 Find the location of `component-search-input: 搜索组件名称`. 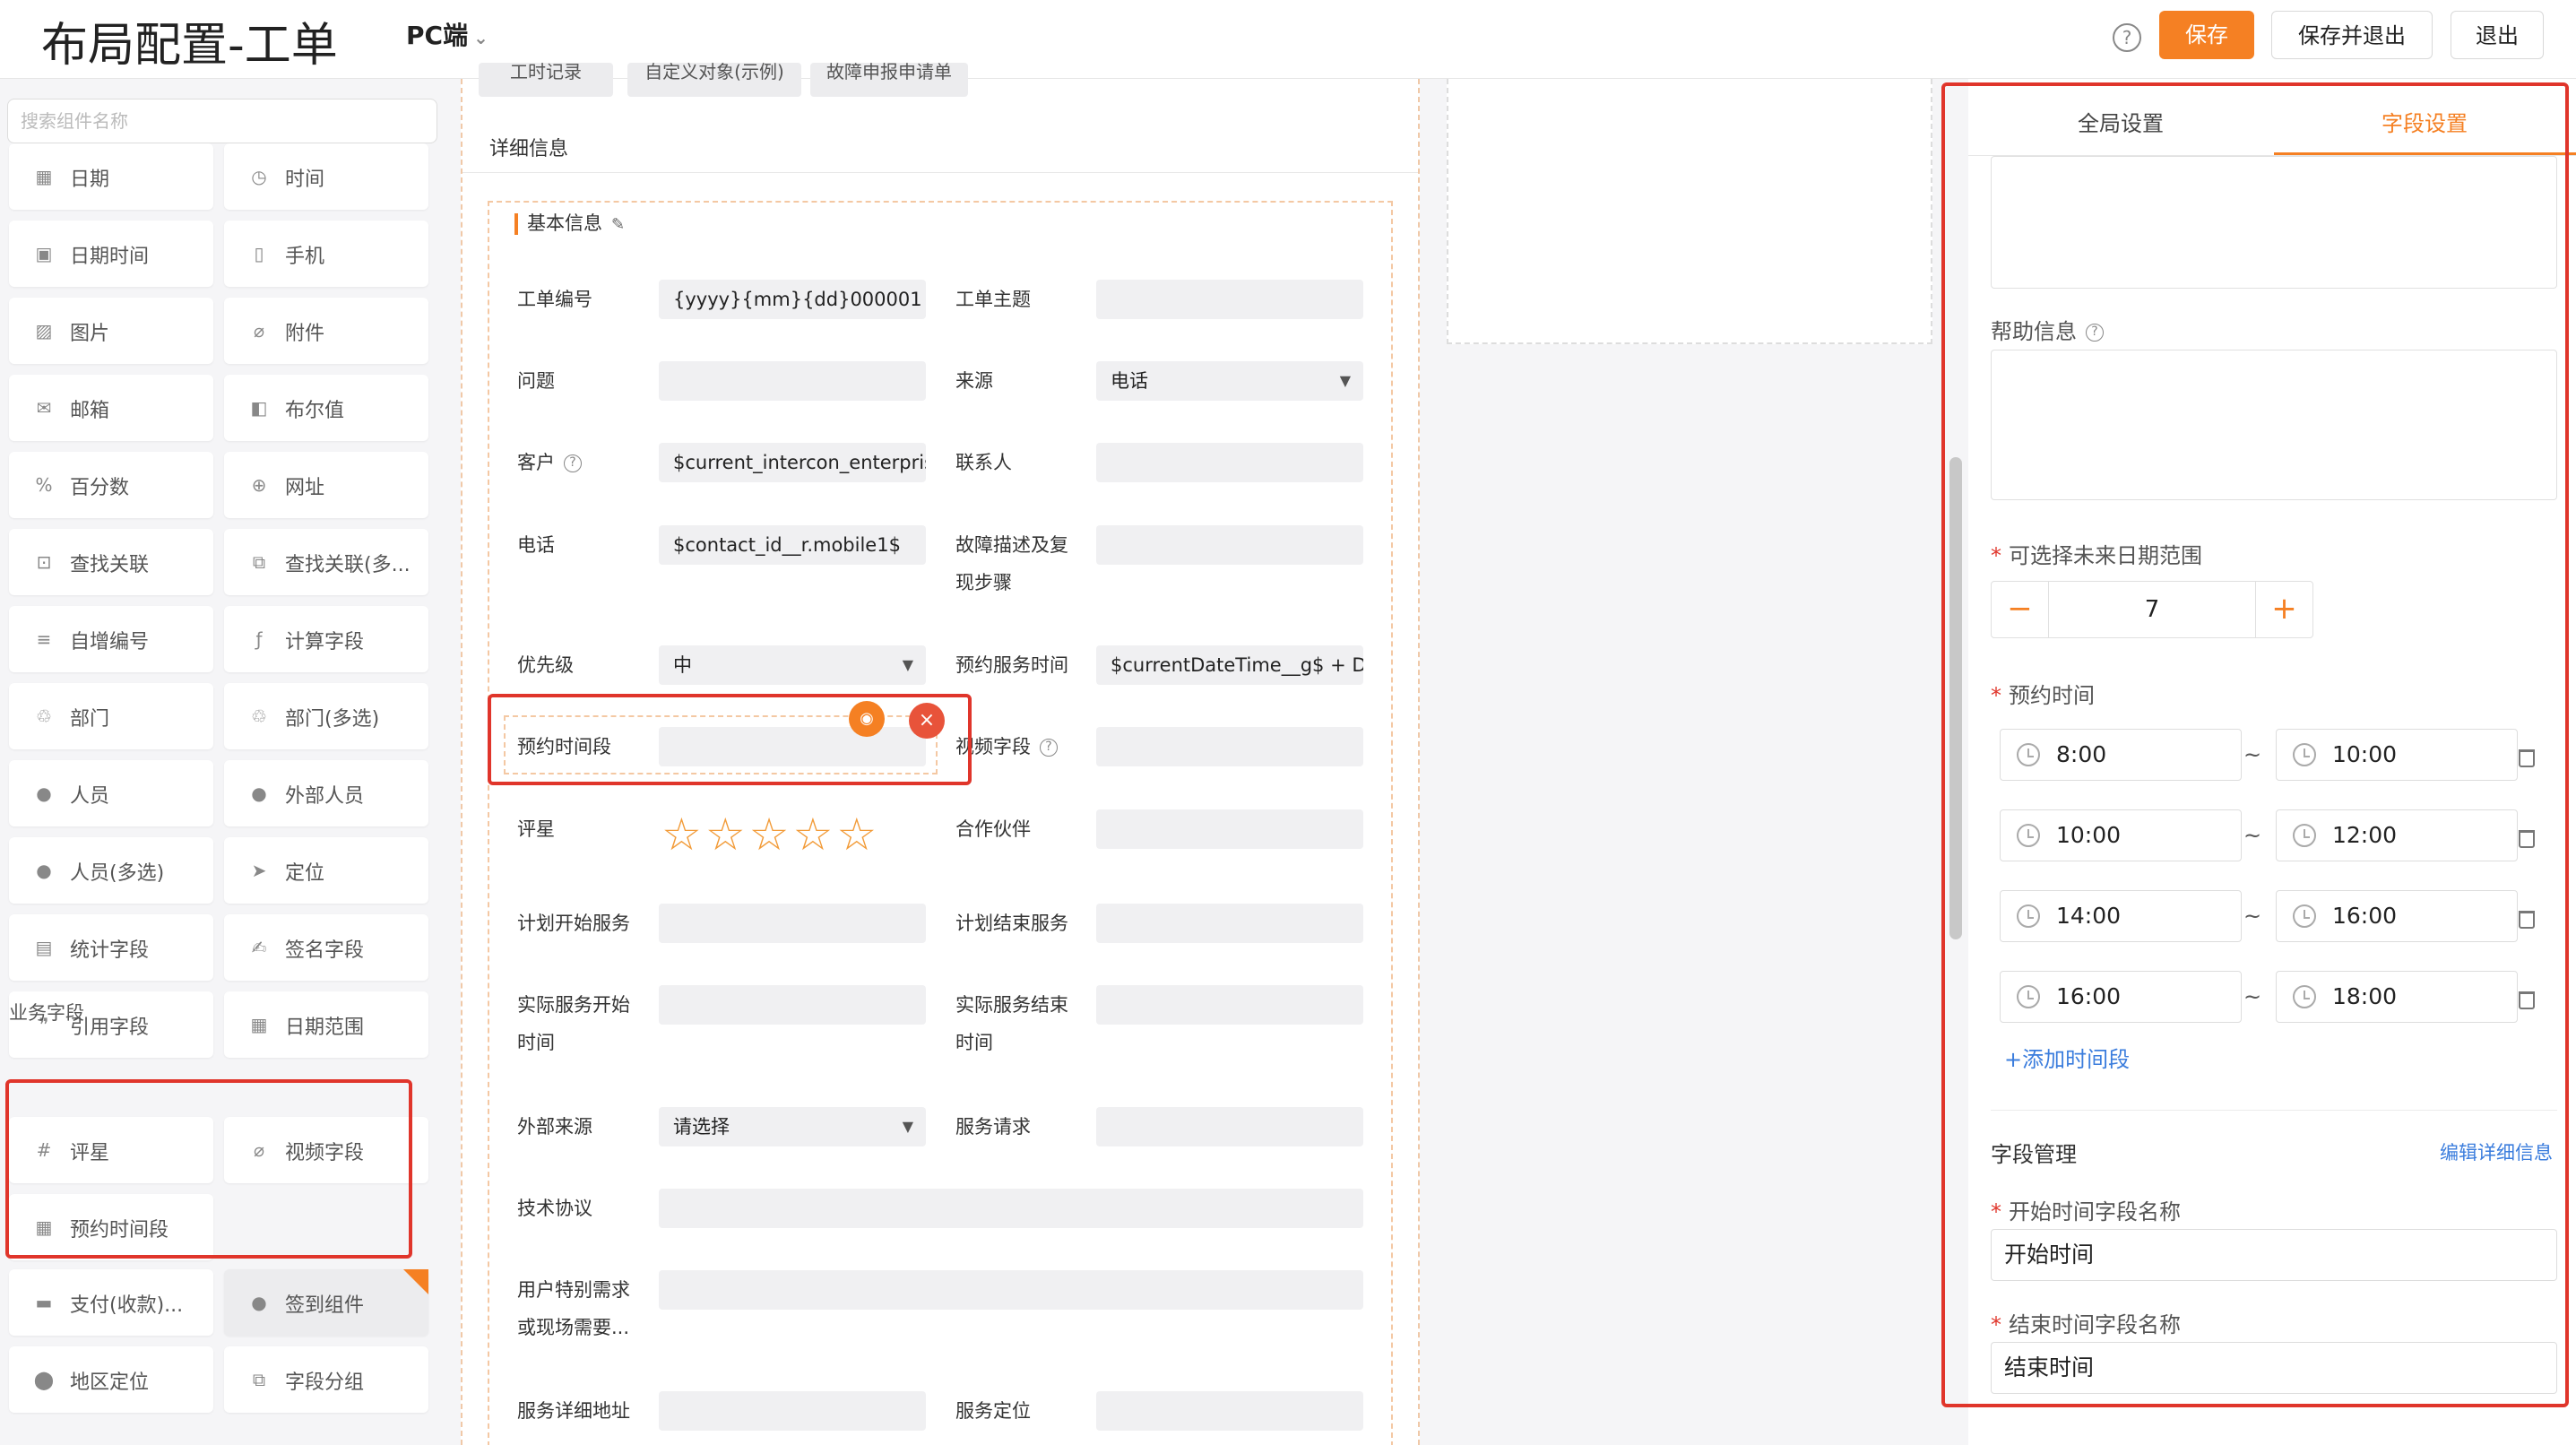

component-search-input: 搜索组件名称 is located at coordinates (222, 121).